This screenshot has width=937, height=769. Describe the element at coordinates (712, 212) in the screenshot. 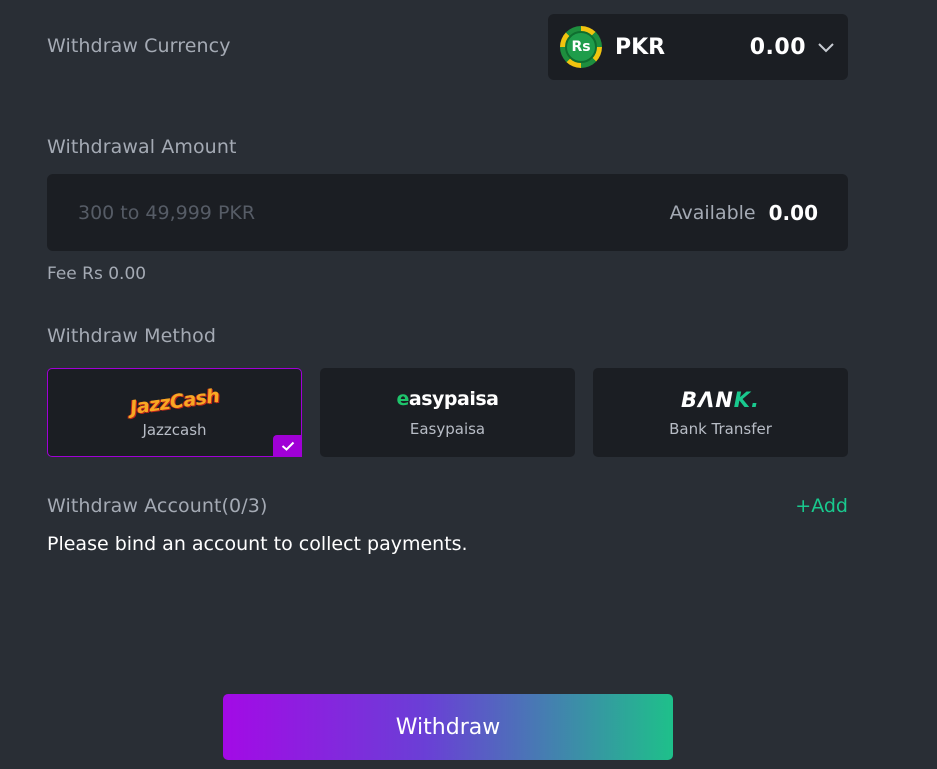

I see `available-label: Available` at that location.